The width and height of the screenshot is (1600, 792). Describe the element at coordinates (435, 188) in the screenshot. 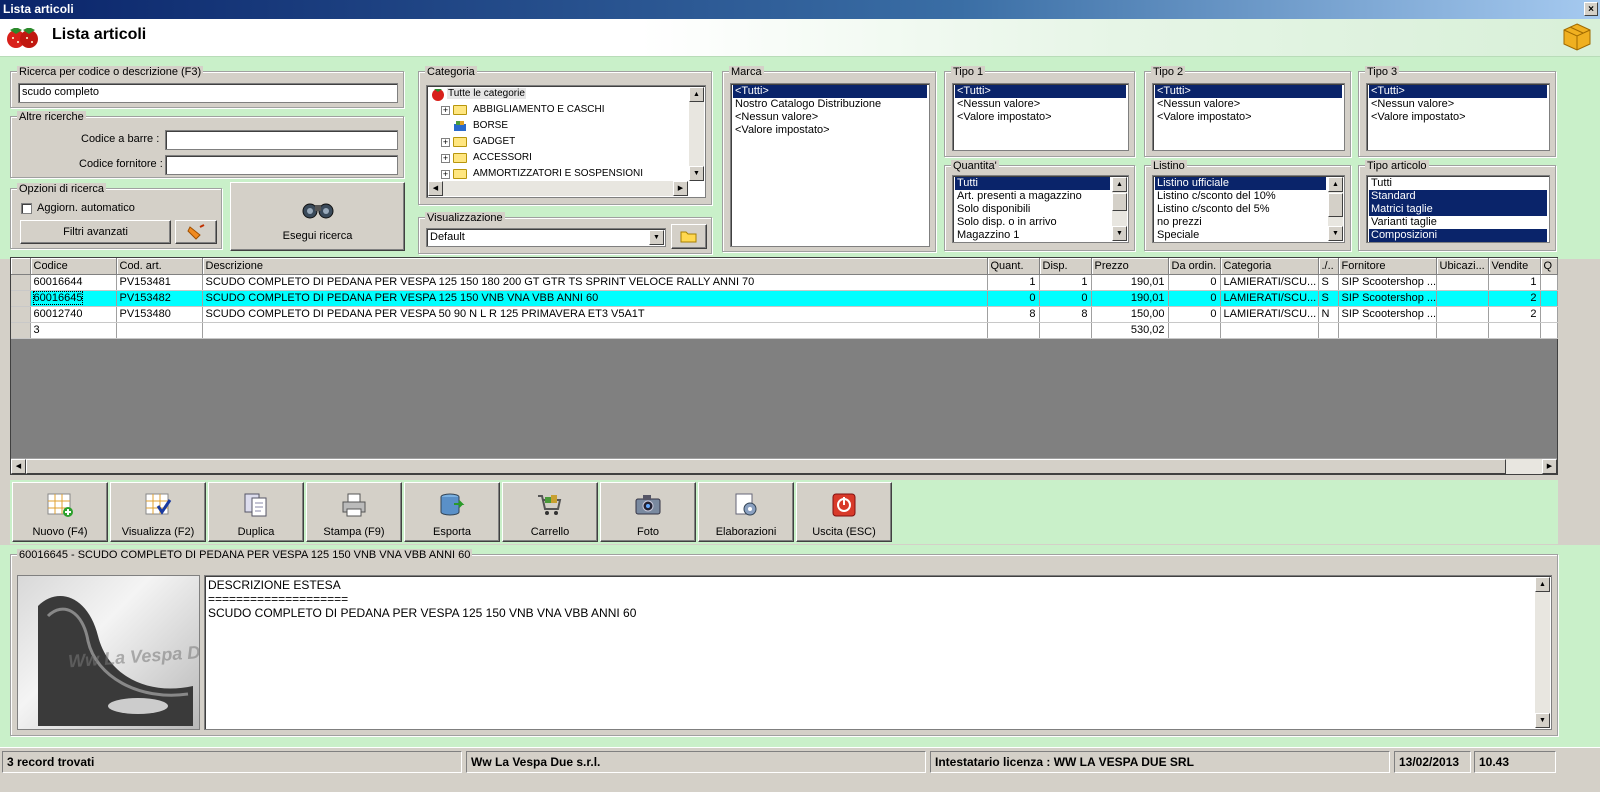

I see `scroll-left-icon: ◀` at that location.